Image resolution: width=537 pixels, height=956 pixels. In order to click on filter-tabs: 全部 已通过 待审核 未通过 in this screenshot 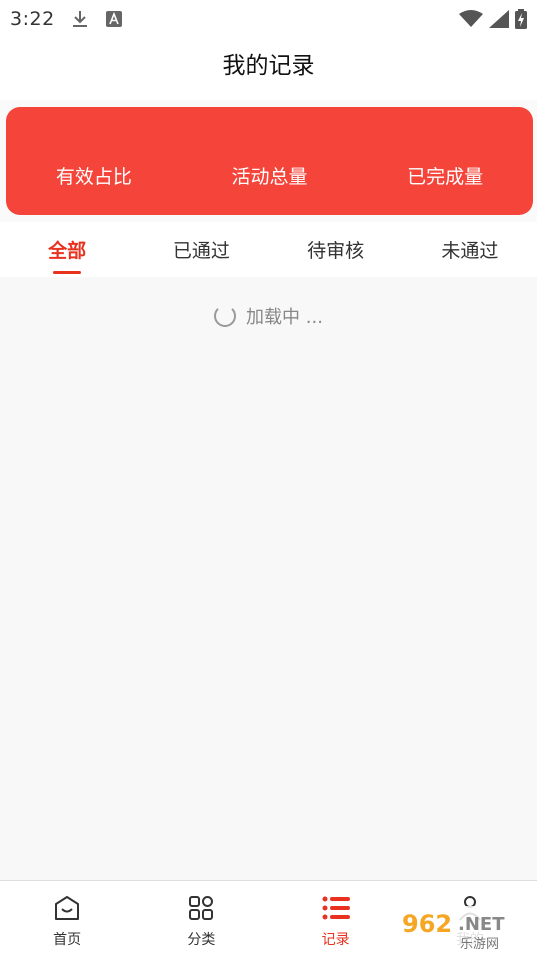, I will do `click(268, 249)`.